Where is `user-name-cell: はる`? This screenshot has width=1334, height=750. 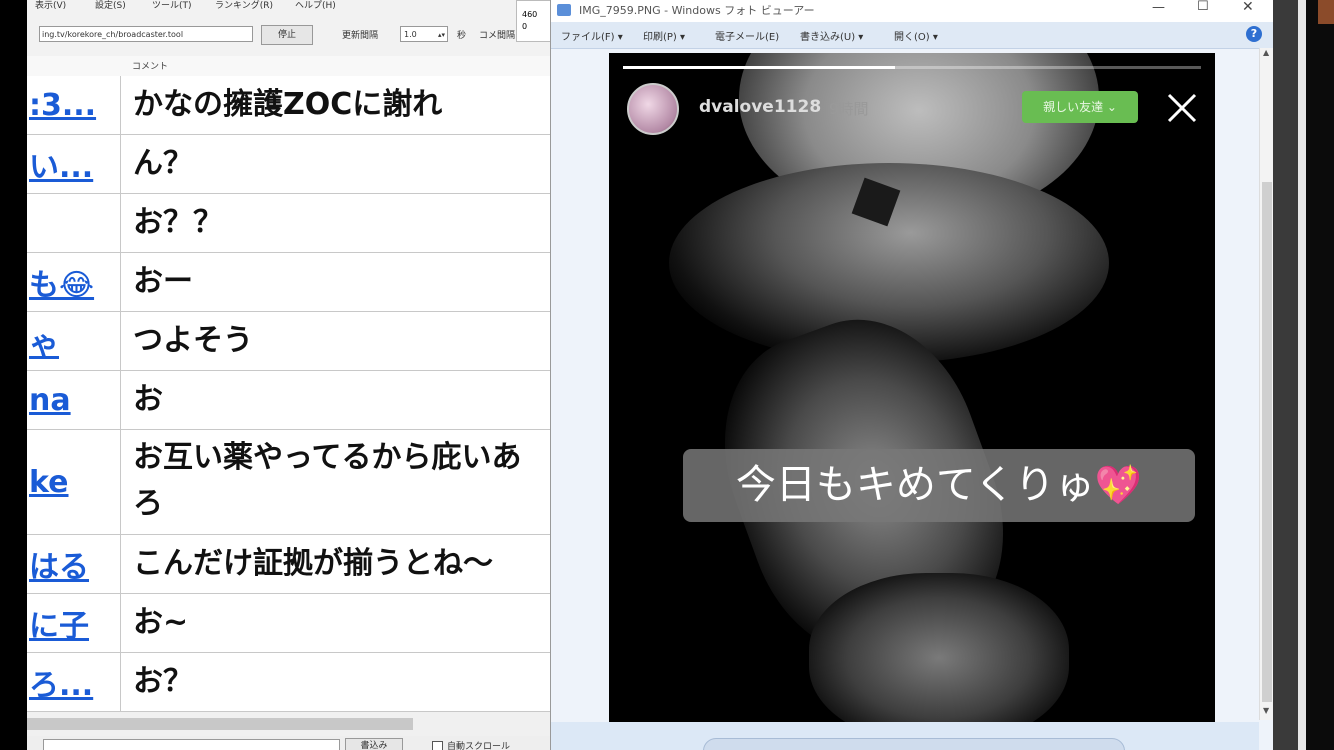
user-name-cell: はる is located at coordinates (74, 564).